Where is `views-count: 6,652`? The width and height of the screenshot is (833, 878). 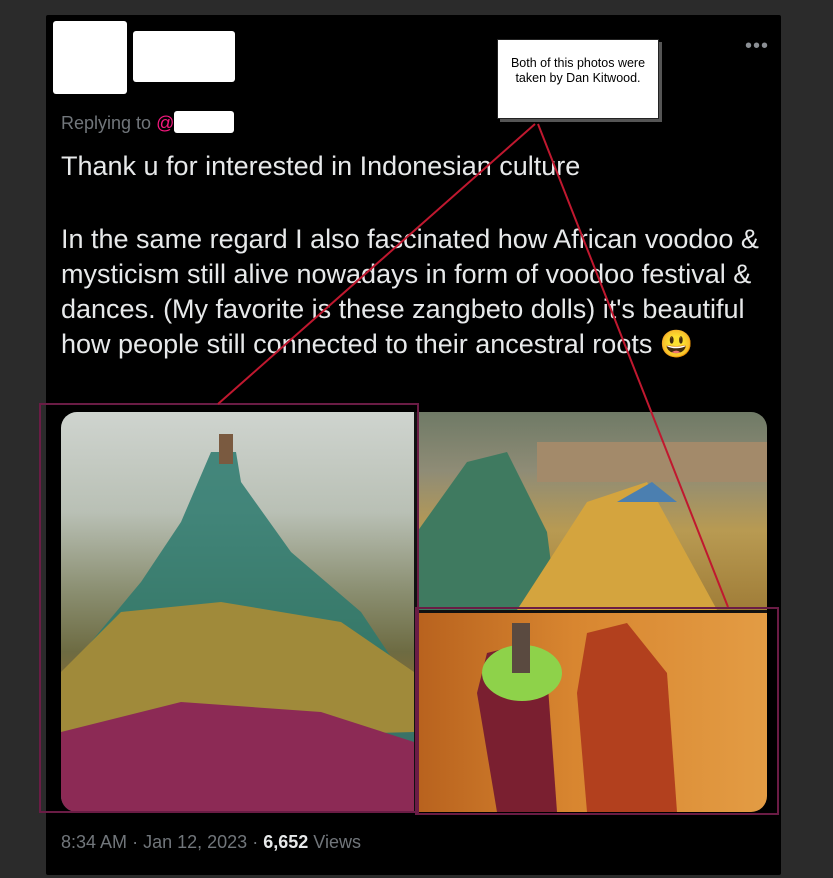 views-count: 6,652 is located at coordinates (286, 842).